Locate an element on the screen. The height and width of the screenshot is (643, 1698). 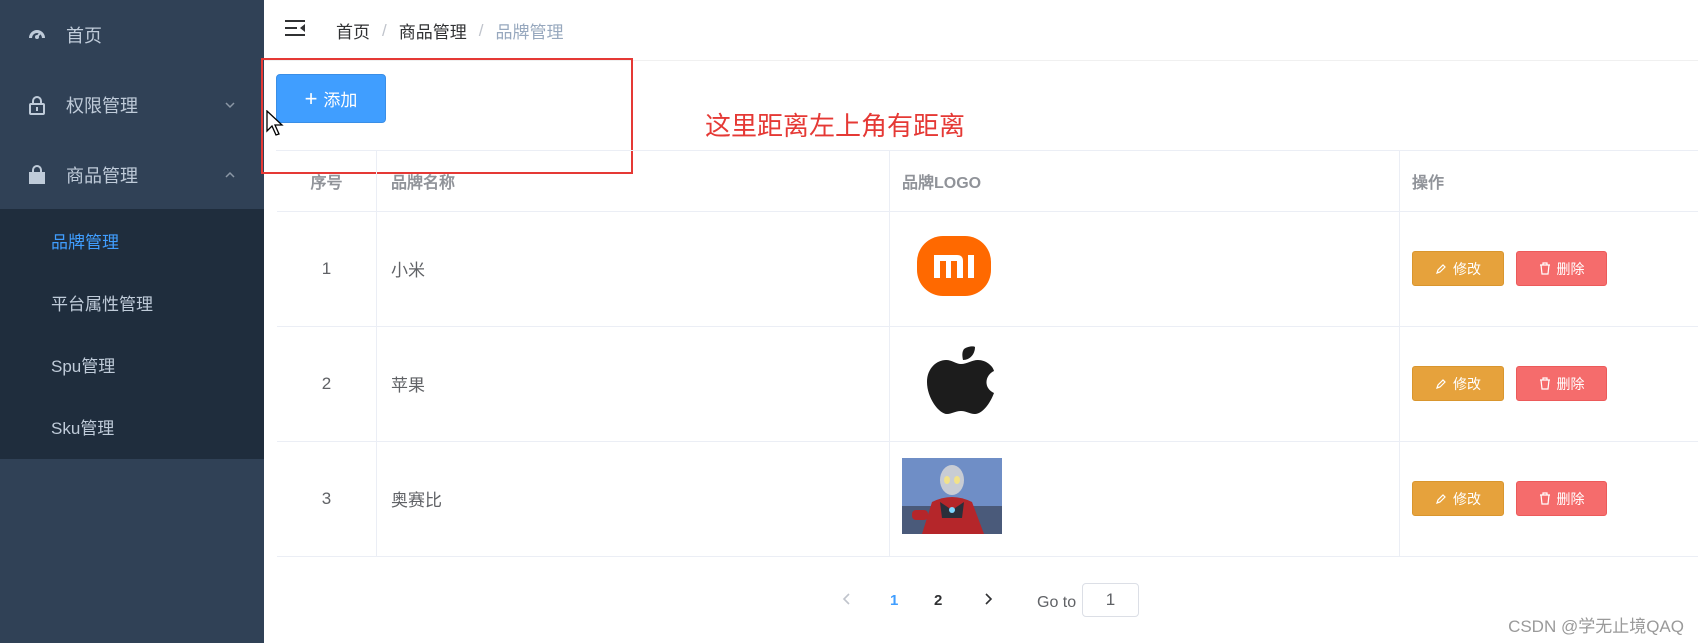
mouse-cursor-icon is located at coordinates (275, 125).